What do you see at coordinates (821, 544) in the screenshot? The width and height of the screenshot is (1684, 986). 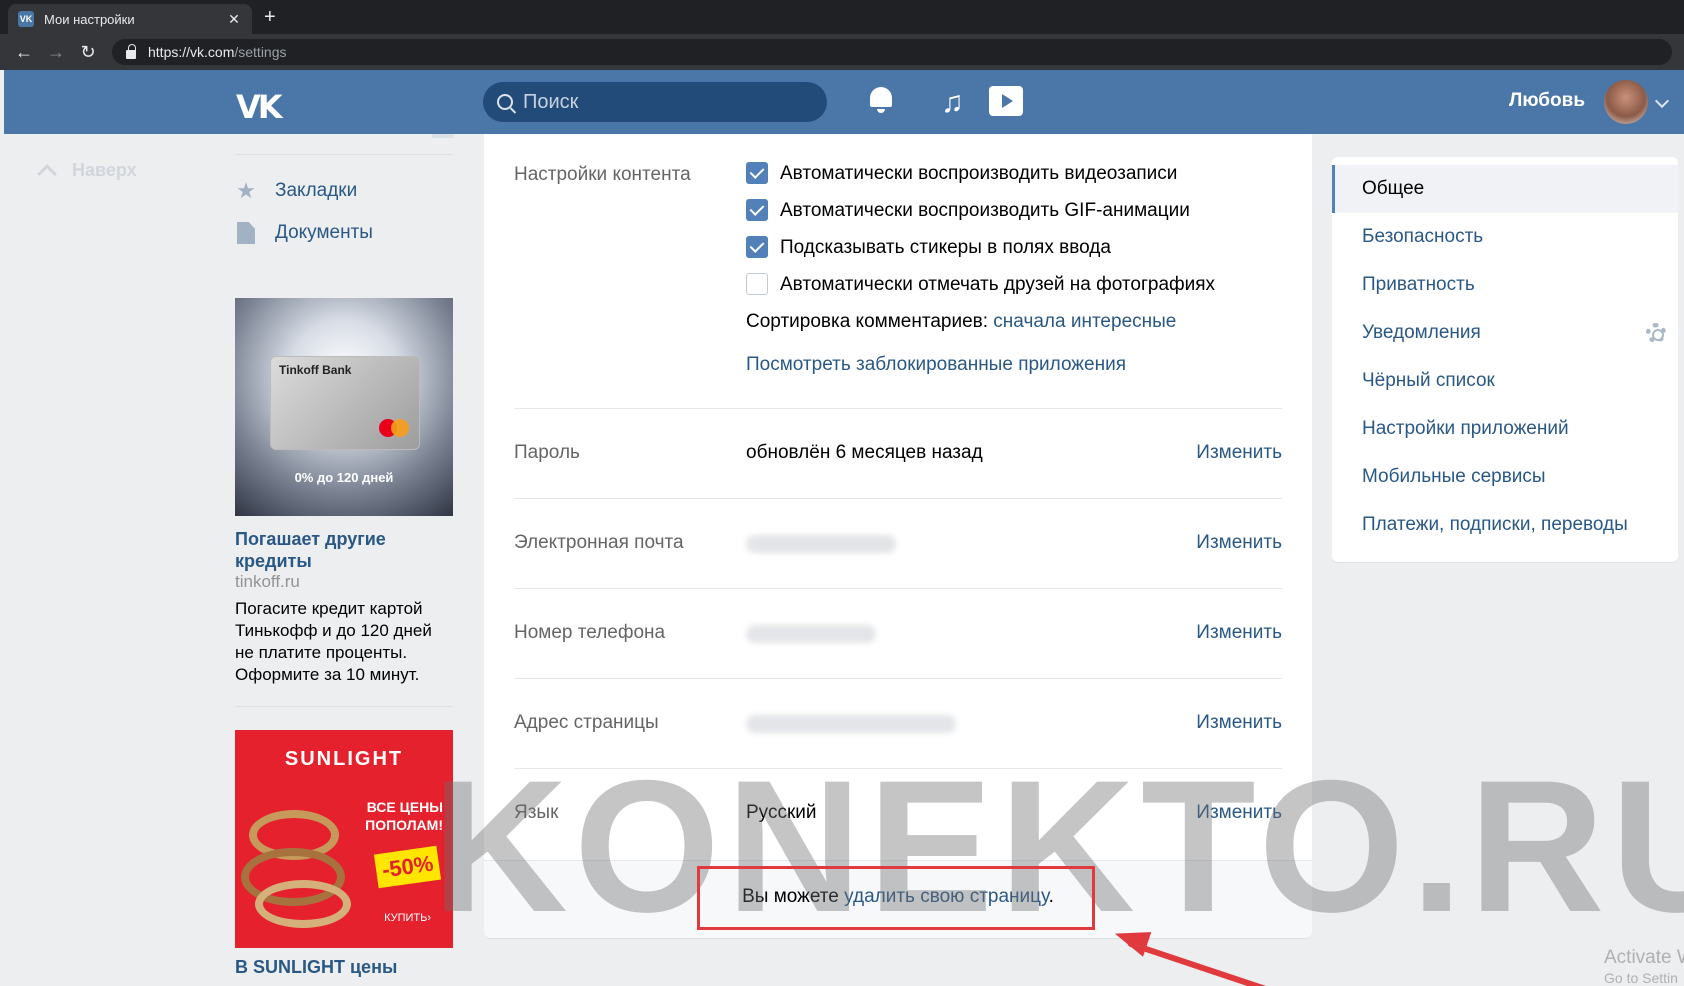 I see `email-value-blurred` at bounding box center [821, 544].